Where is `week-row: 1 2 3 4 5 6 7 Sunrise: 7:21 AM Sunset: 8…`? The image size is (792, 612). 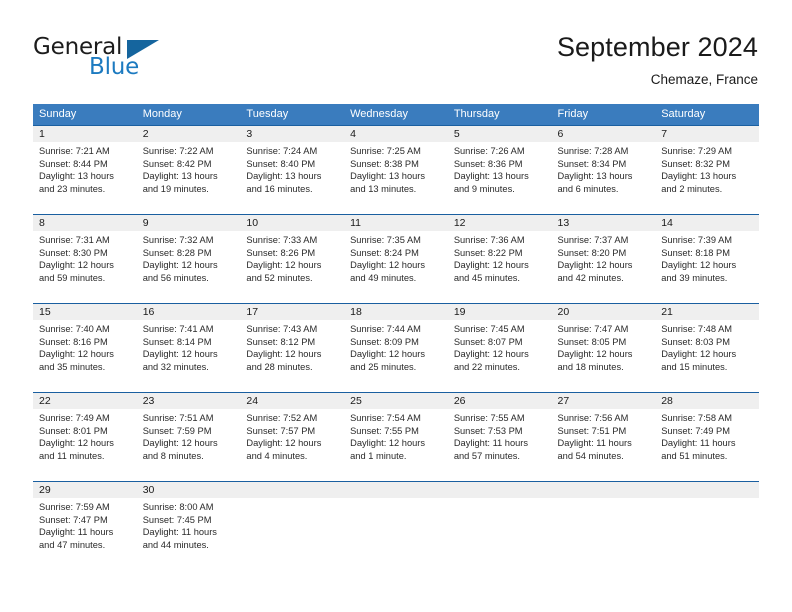 week-row: 1 2 3 4 5 6 7 Sunrise: 7:21 AM Sunset: 8… is located at coordinates (396, 169).